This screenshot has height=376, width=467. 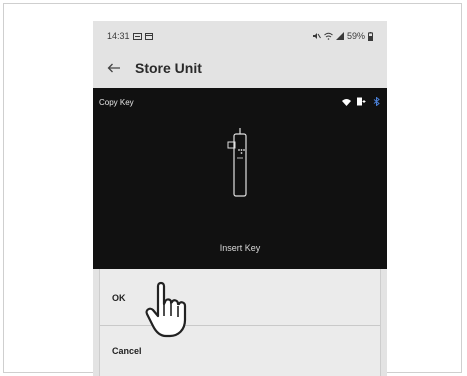 I want to click on insert-key-prompt: Insert Key, so click(x=240, y=248).